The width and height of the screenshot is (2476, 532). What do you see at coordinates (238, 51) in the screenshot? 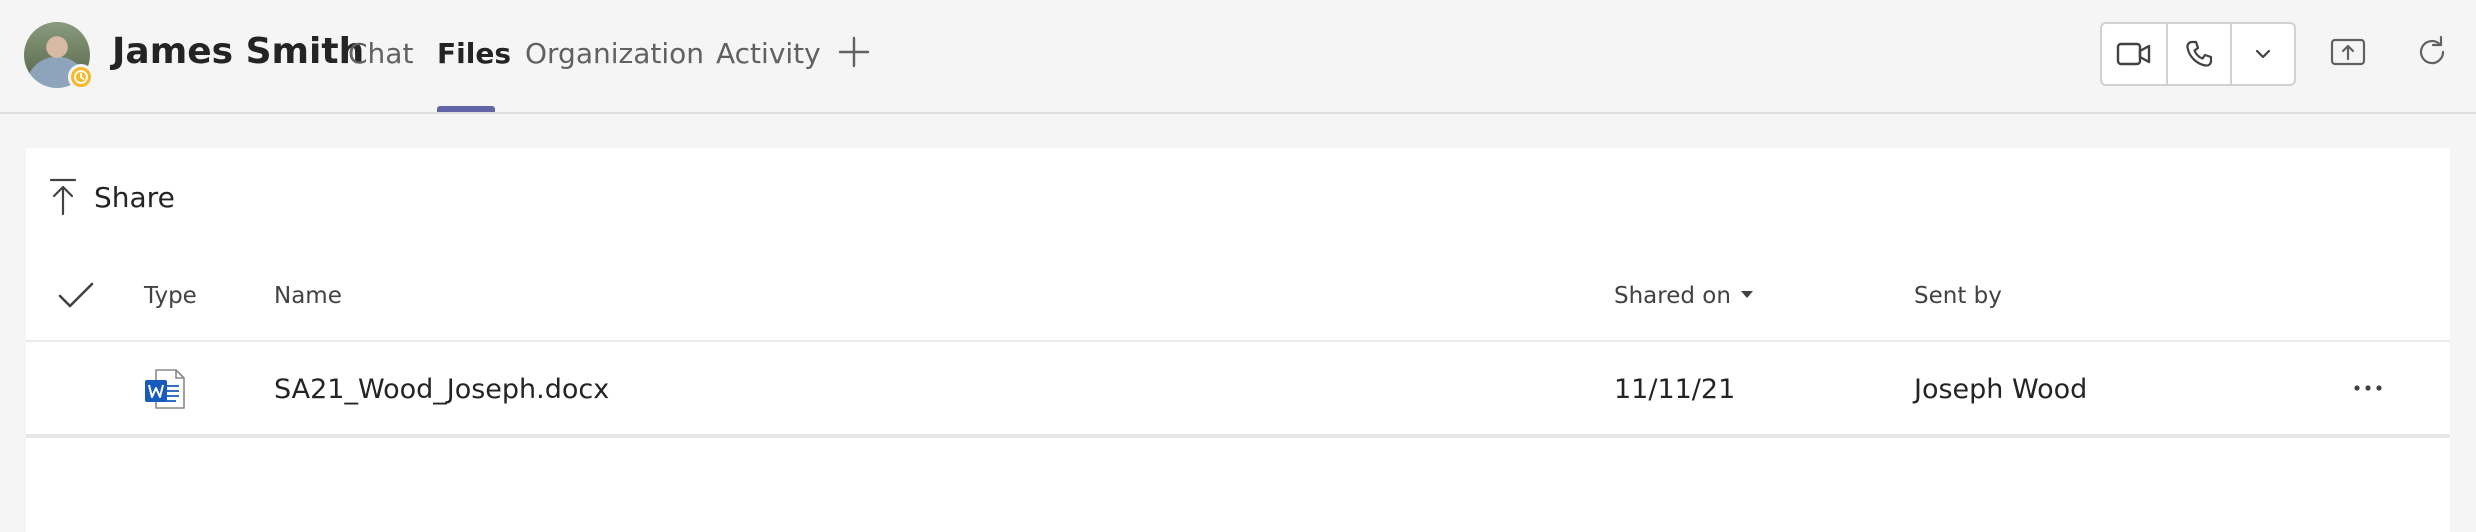
I see `contact-name: James Smith` at bounding box center [238, 51].